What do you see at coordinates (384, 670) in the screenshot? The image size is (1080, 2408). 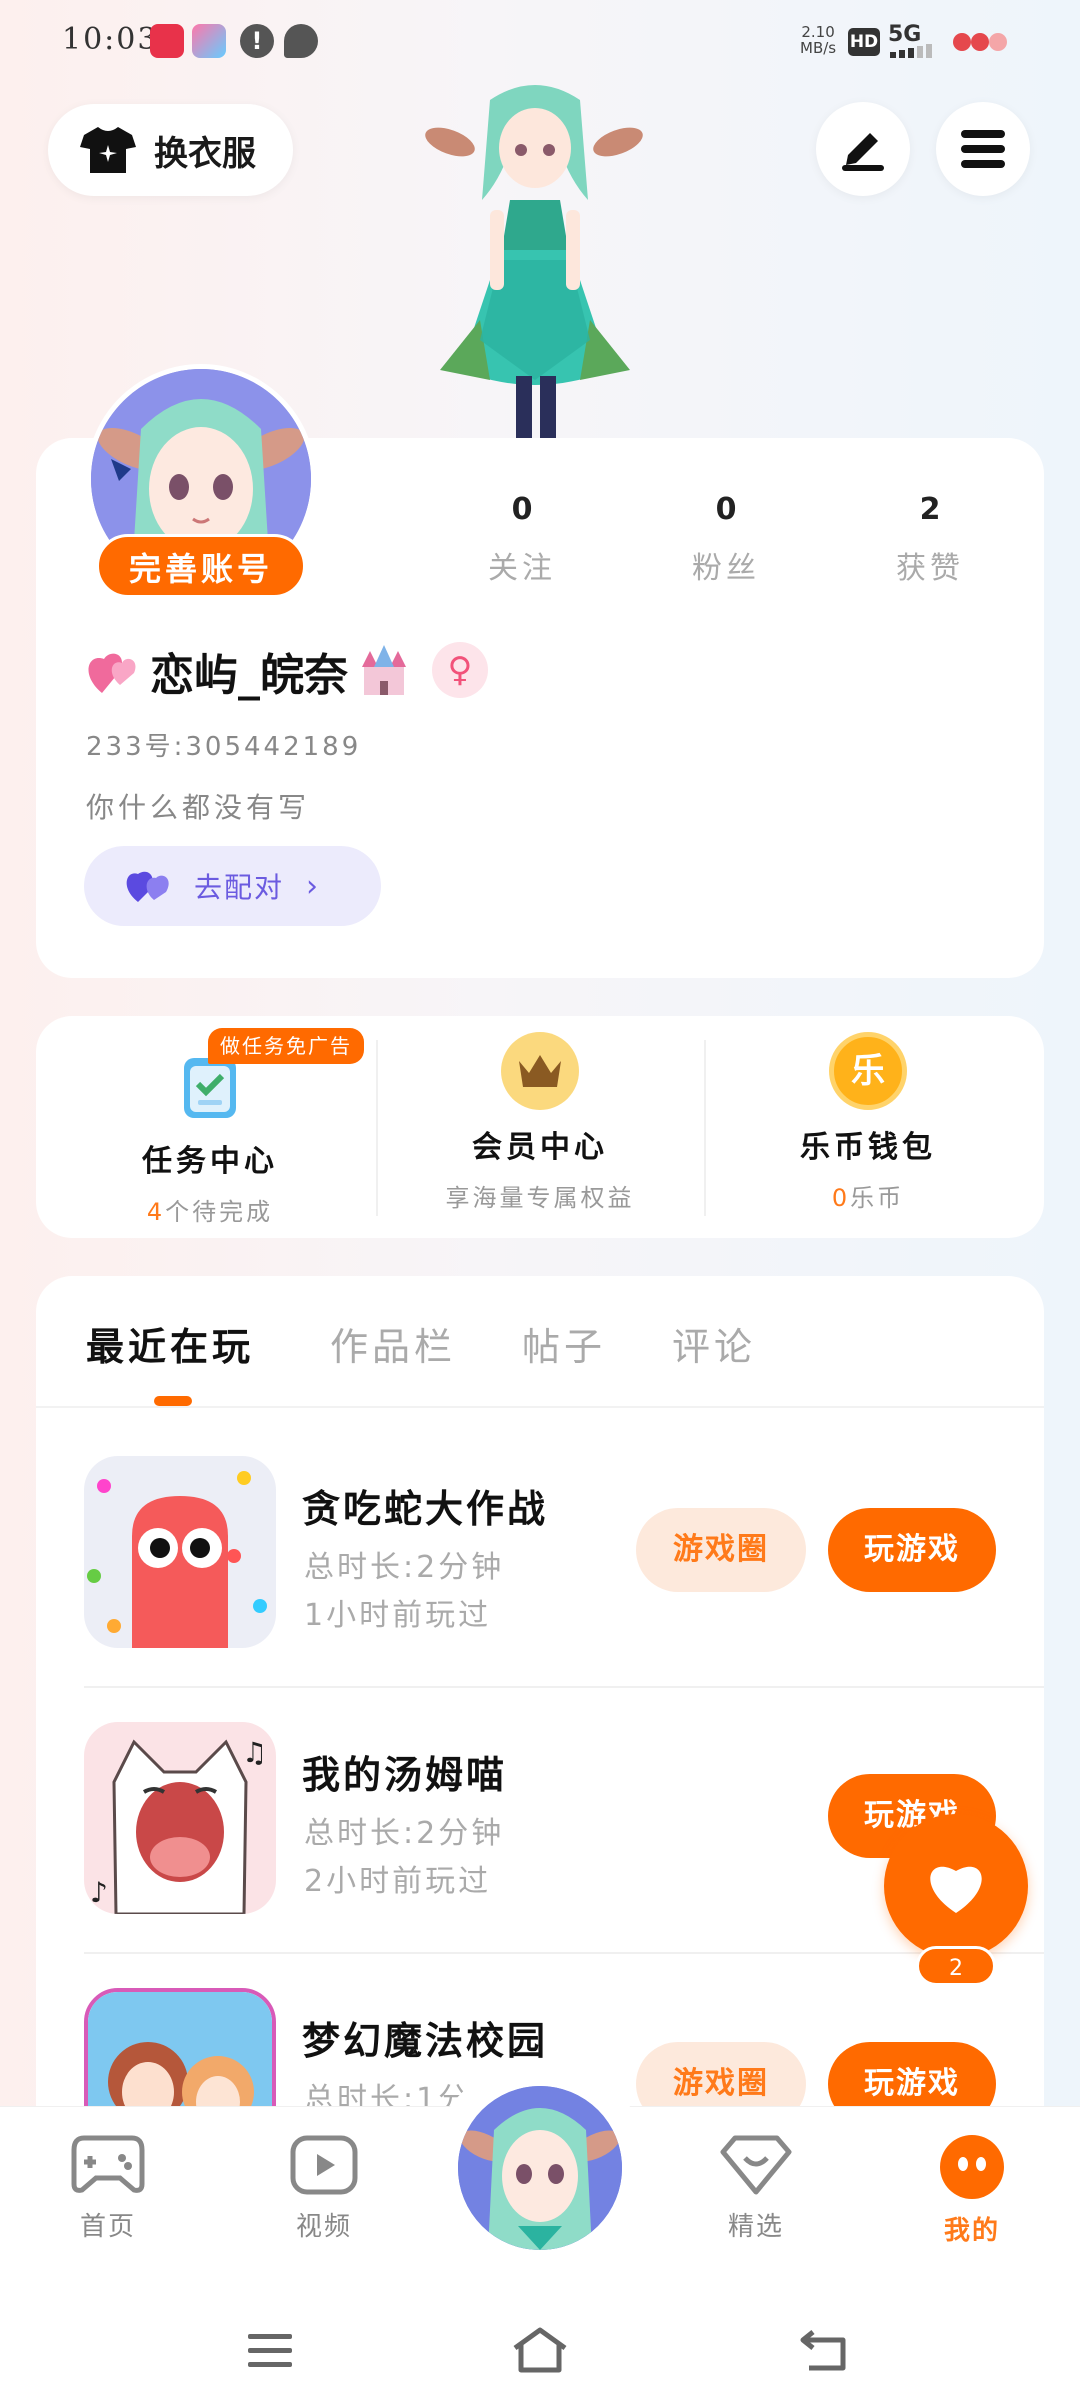 I see `castle-icon` at bounding box center [384, 670].